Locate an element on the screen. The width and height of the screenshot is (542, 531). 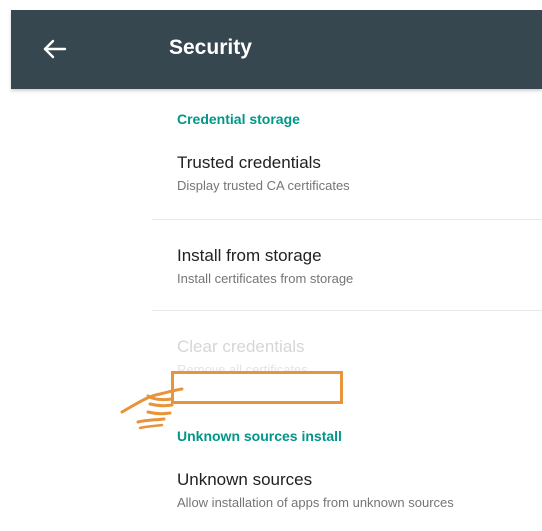
arrow-back-icon is located at coordinates (55, 49).